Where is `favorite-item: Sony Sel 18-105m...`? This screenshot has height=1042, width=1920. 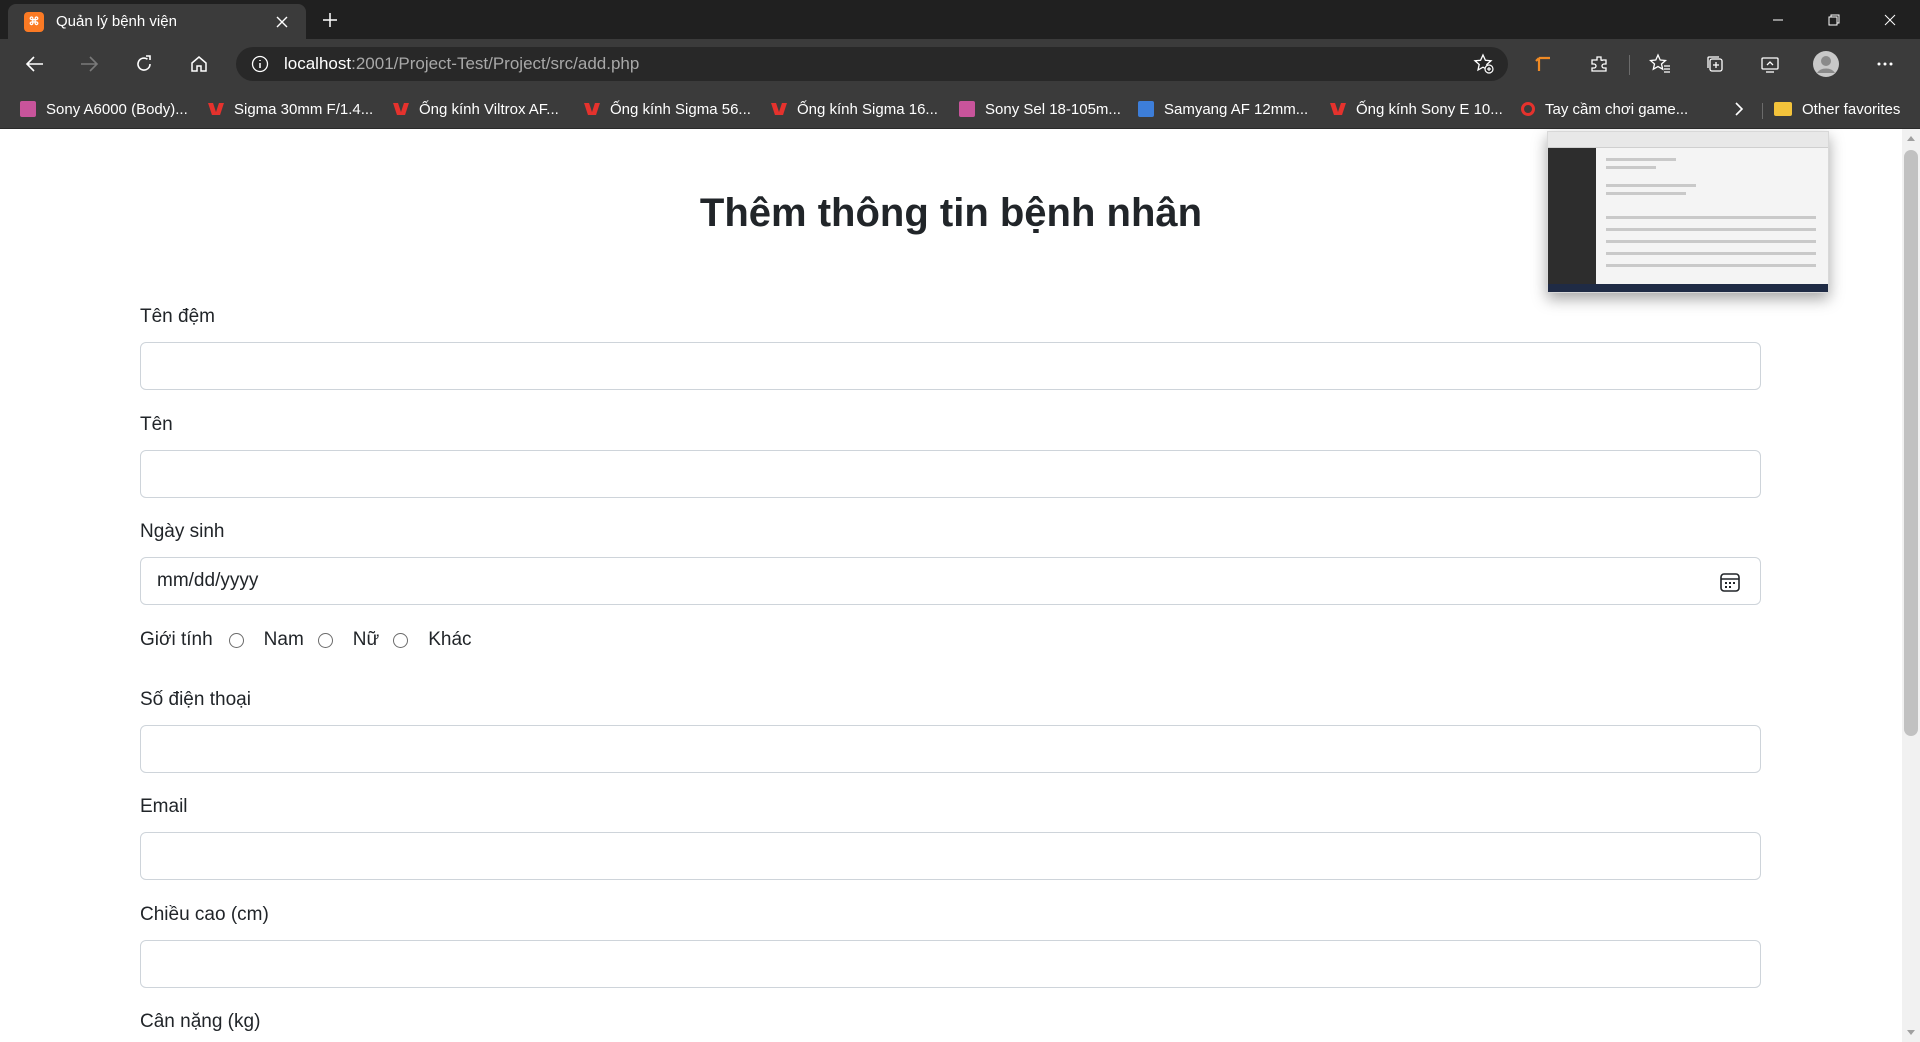
favorite-item: Sony Sel 18-105m... is located at coordinates (1040, 109).